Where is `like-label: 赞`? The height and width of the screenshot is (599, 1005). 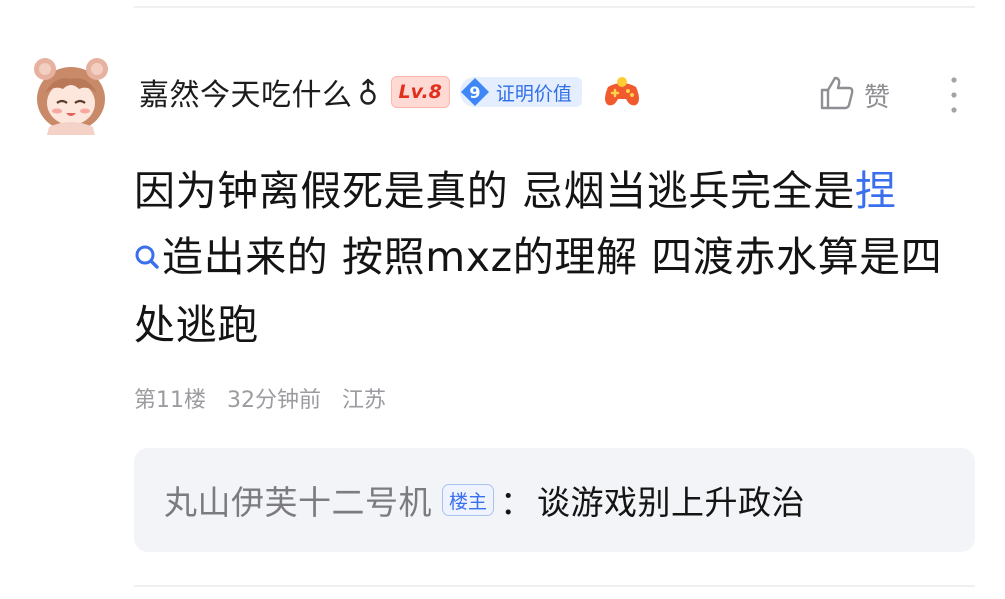 like-label: 赞 is located at coordinates (877, 97).